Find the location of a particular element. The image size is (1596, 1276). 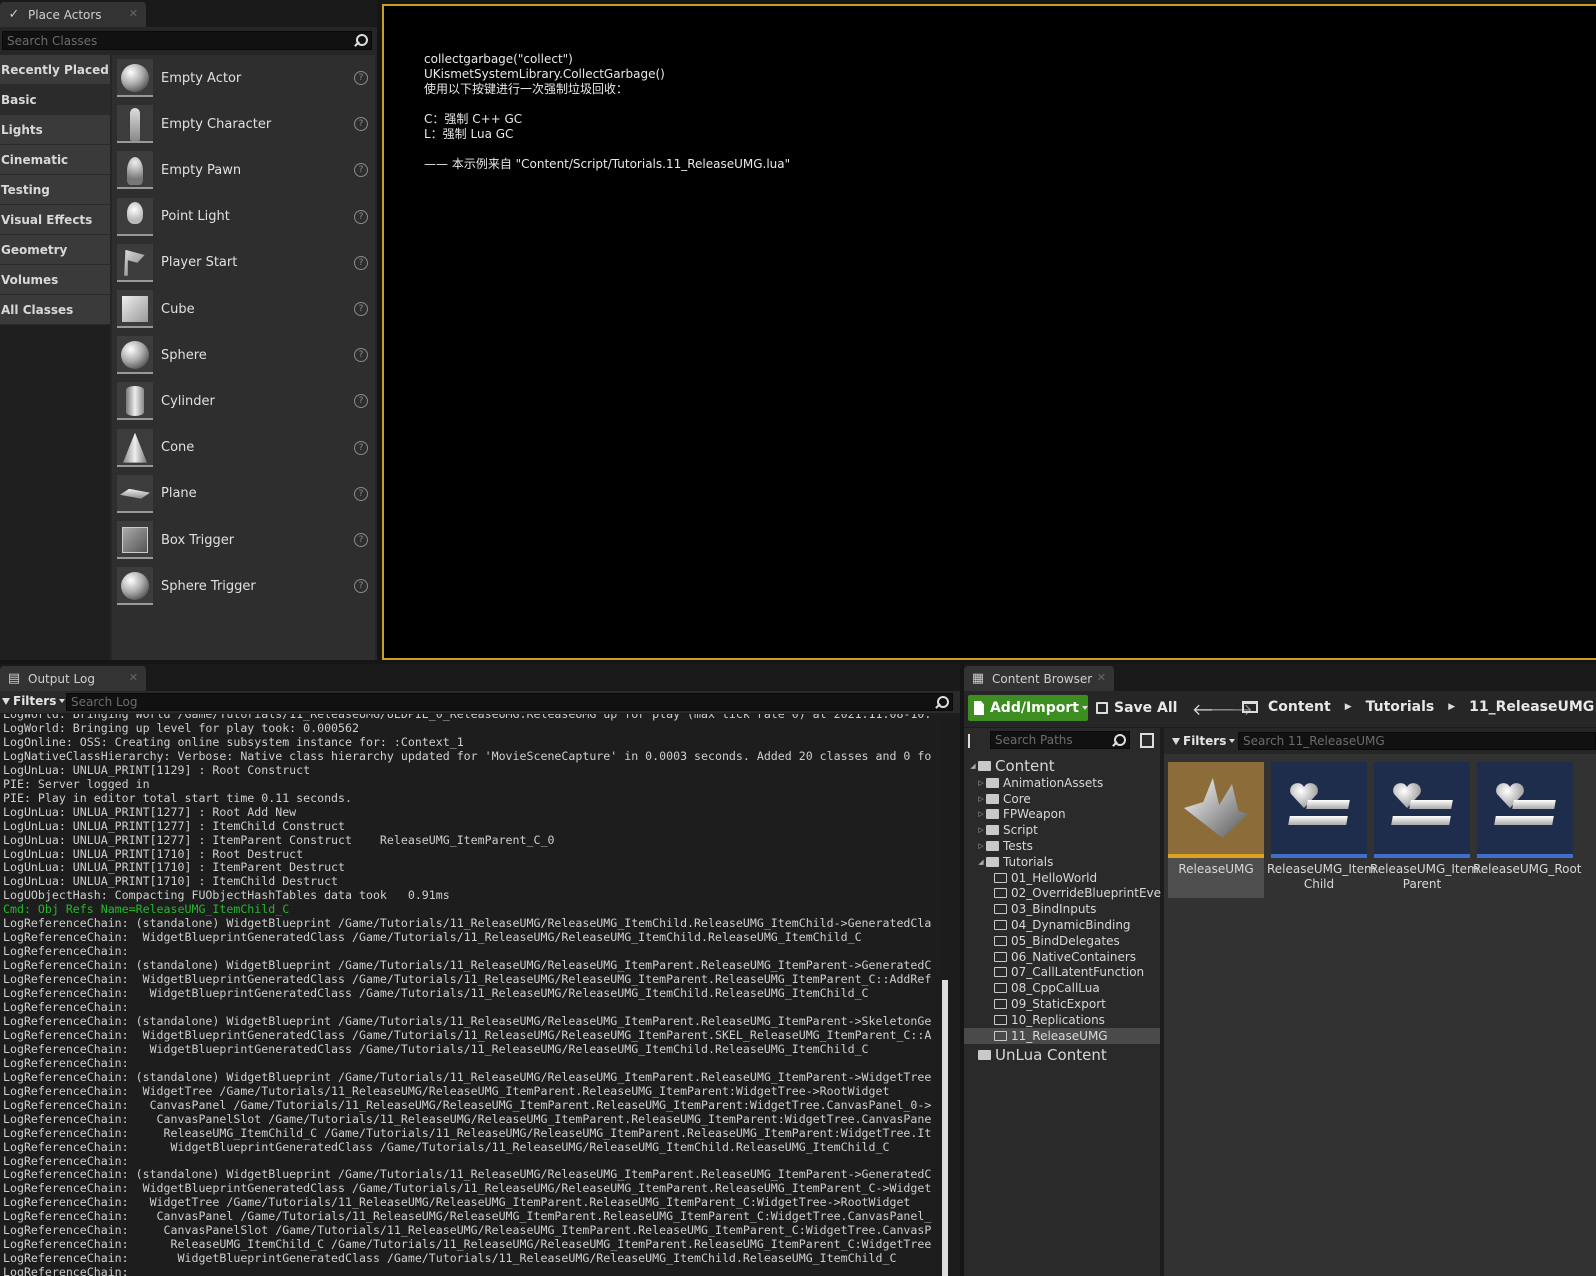

category-tab: Testing is located at coordinates (55, 190).